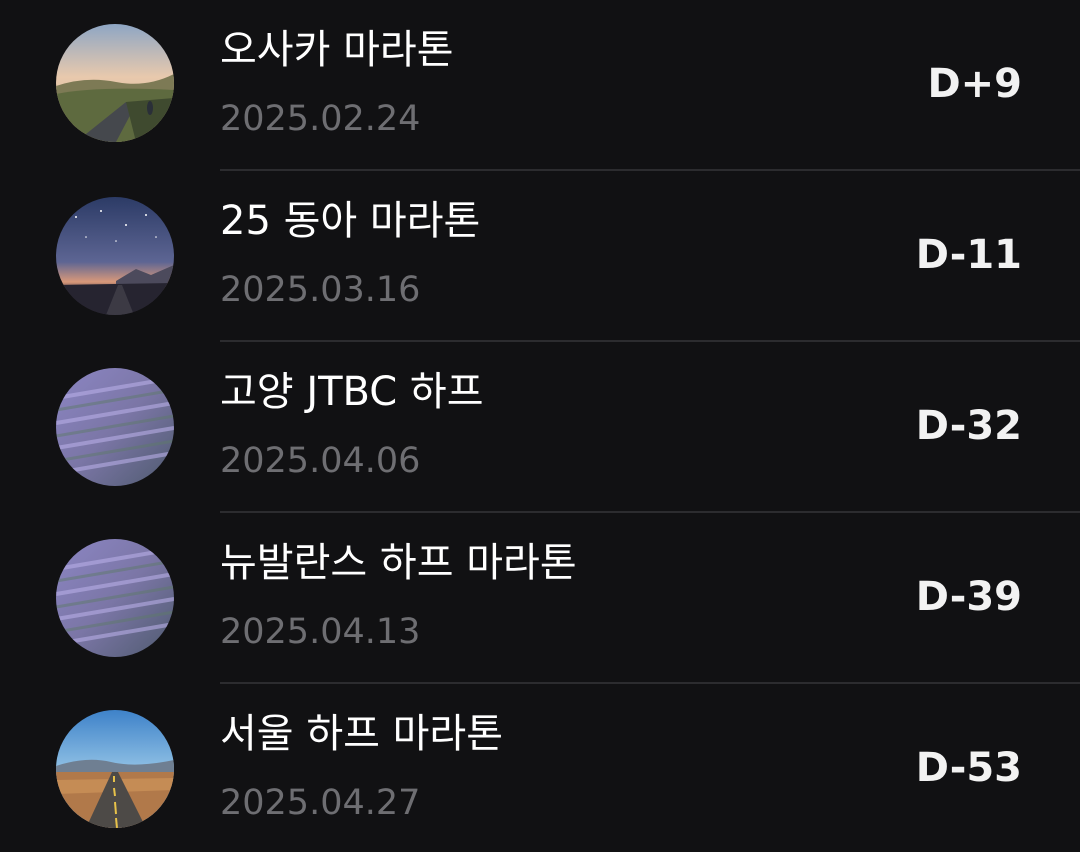 The height and width of the screenshot is (852, 1080). I want to click on race-title: 25 동아 마라톤, so click(350, 221).